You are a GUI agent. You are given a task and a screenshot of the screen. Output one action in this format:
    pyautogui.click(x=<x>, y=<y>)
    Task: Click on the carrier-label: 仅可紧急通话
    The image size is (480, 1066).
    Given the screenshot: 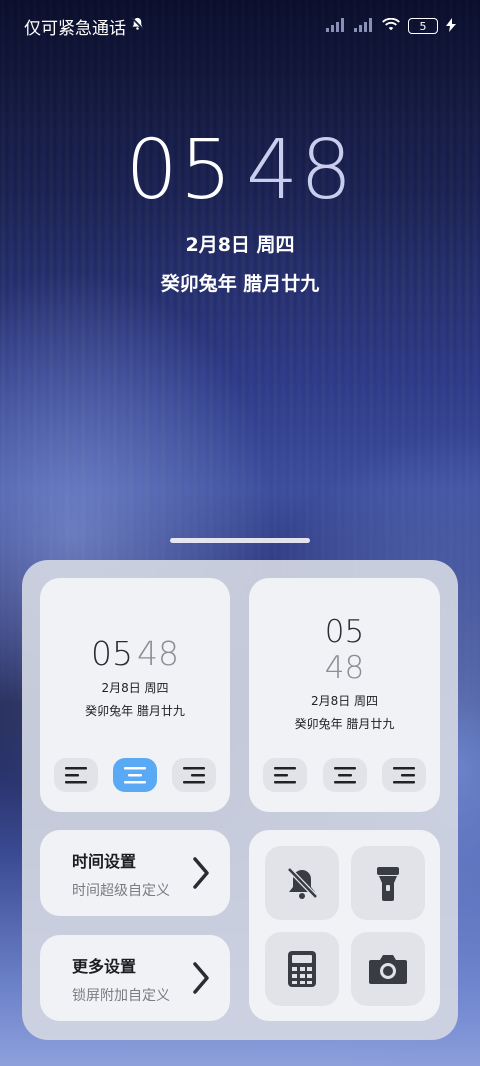 What is the action you would take?
    pyautogui.click(x=75, y=28)
    